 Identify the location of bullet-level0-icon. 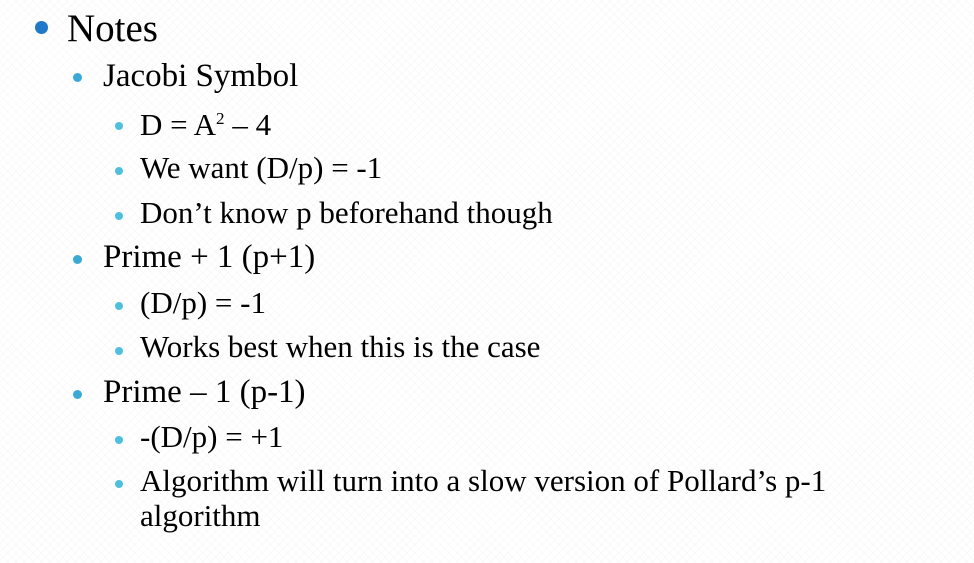
(41, 27).